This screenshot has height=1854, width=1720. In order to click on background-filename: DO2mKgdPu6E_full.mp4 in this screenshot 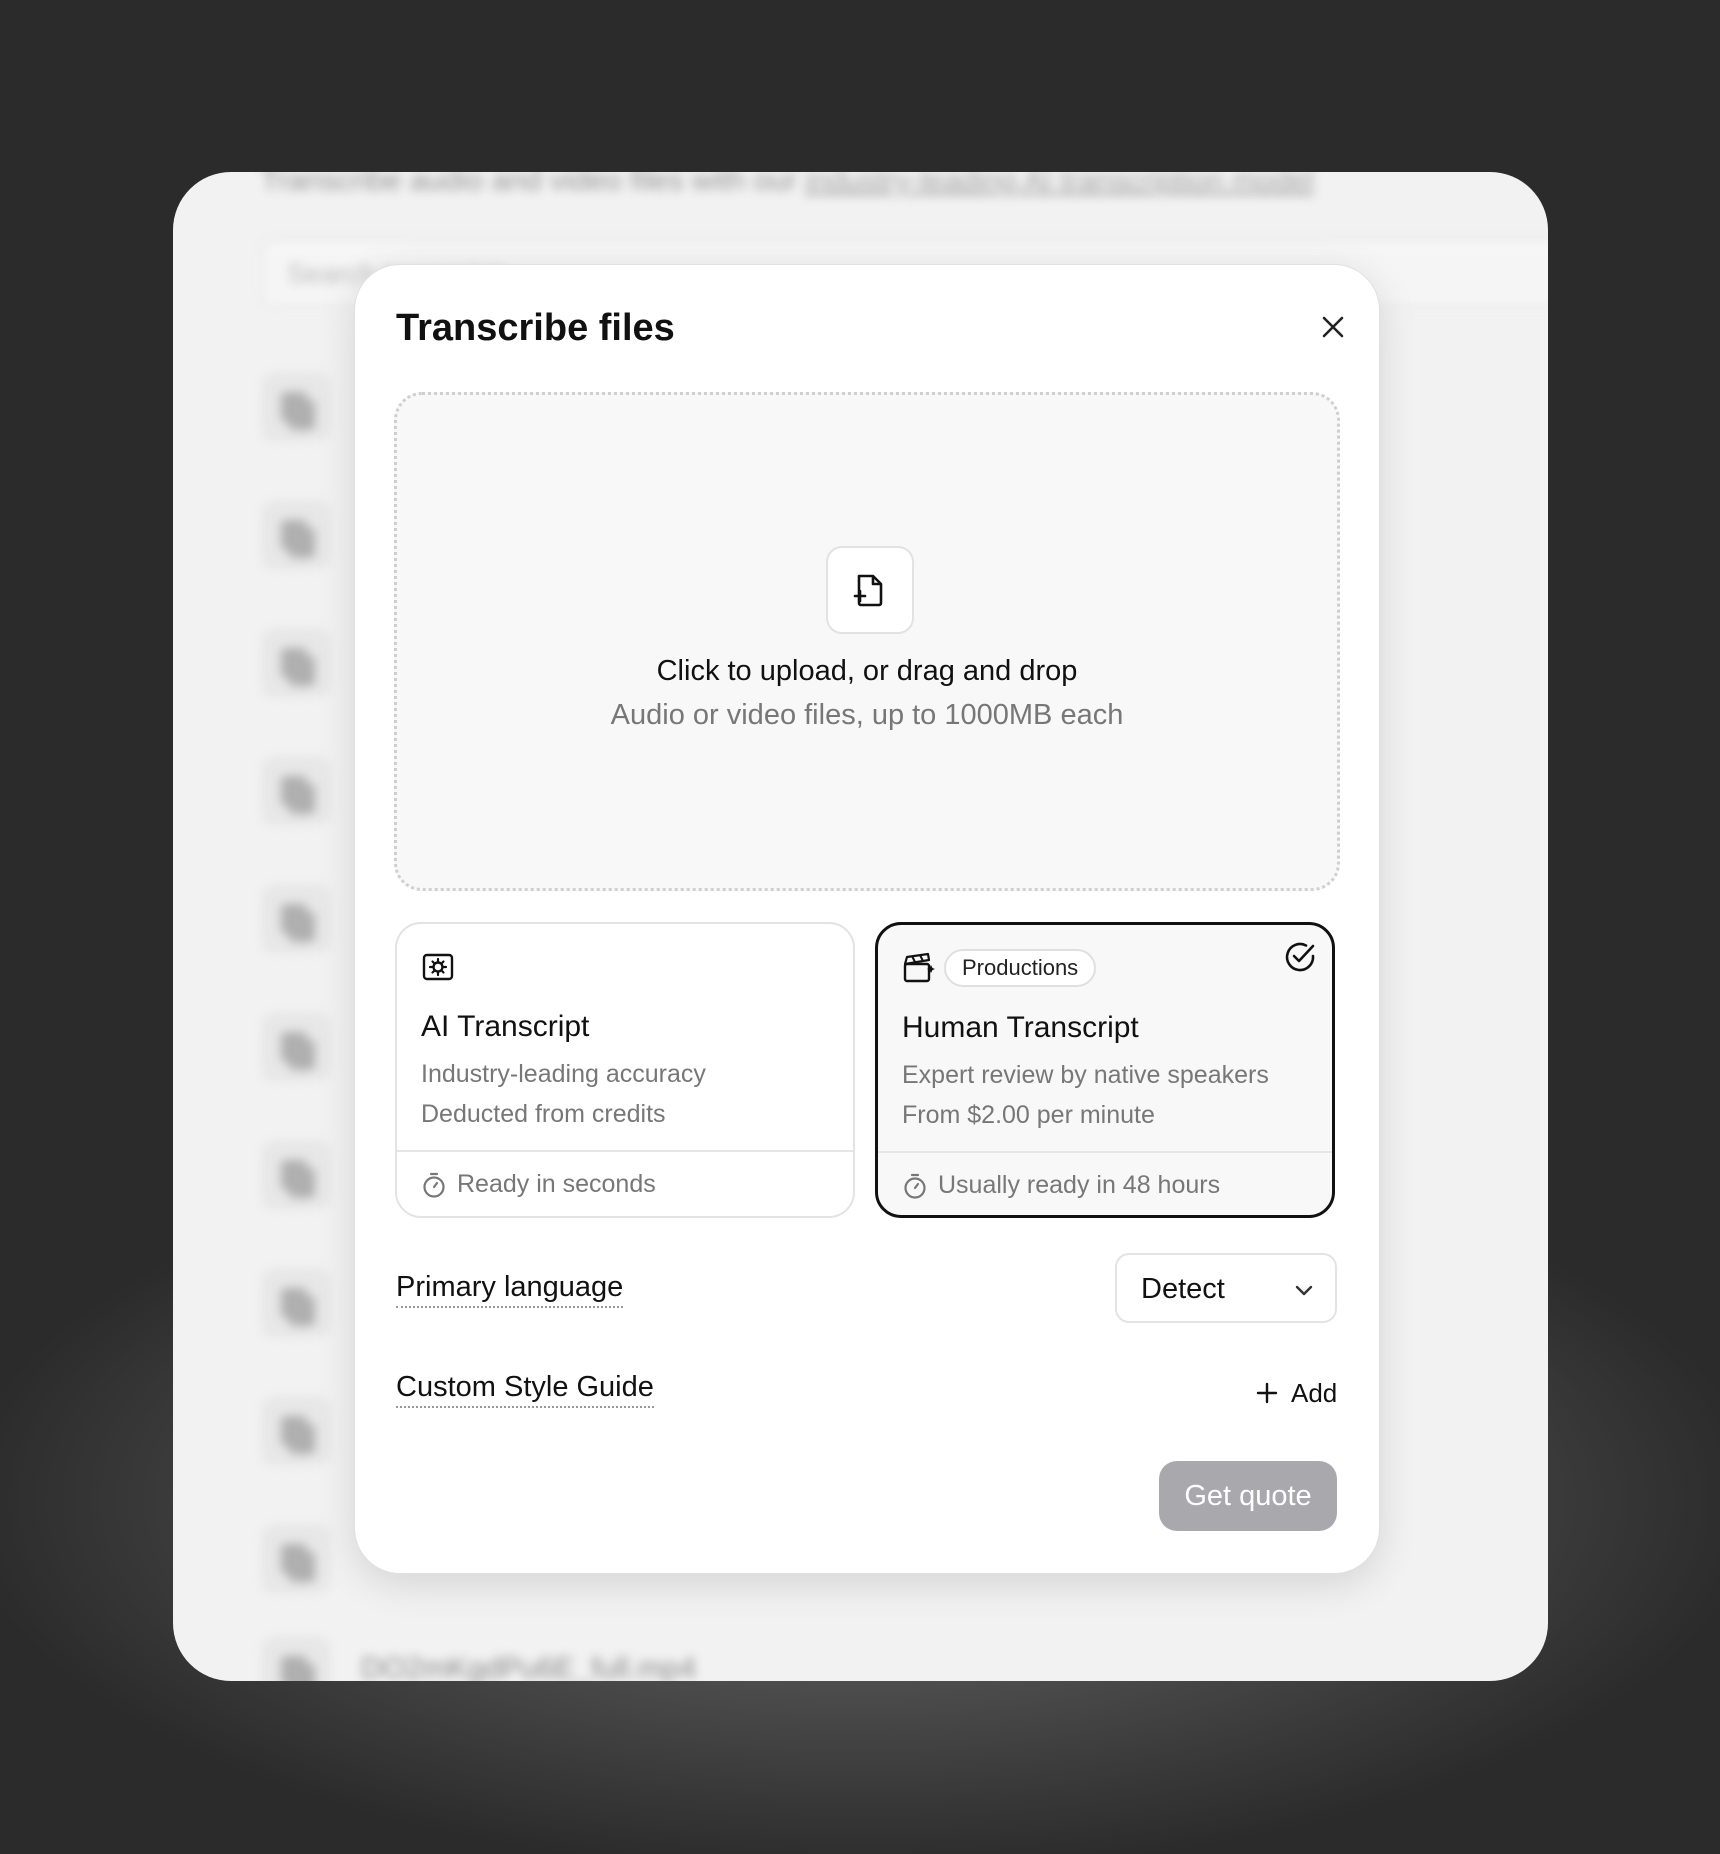, I will do `click(529, 1666)`.